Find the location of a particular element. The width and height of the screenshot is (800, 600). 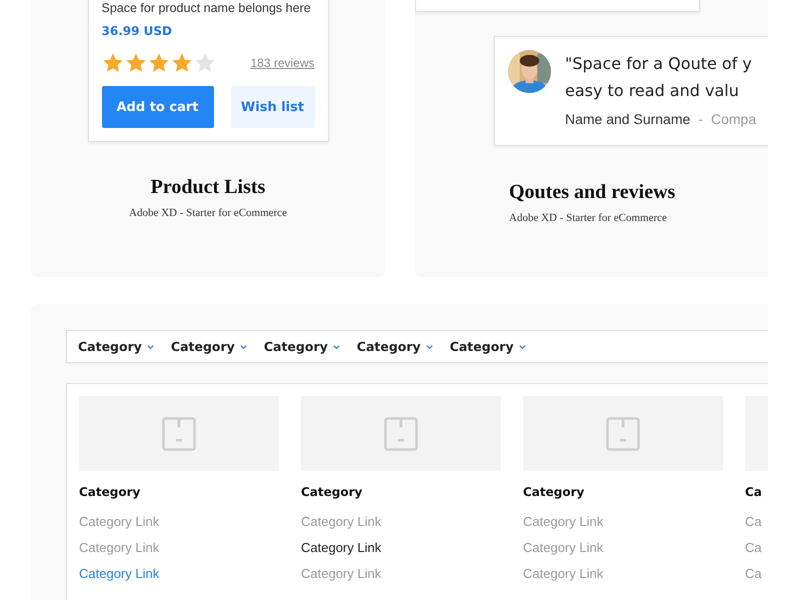

quote-text: easy to read and valu is located at coordinates (652, 91).